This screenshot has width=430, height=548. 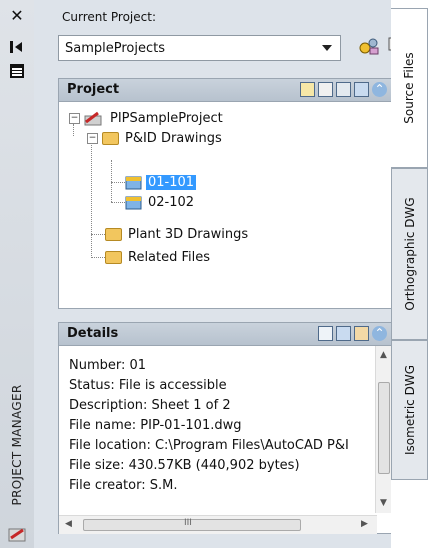 What do you see at coordinates (343, 333) in the screenshot?
I see `preview-view-icon` at bounding box center [343, 333].